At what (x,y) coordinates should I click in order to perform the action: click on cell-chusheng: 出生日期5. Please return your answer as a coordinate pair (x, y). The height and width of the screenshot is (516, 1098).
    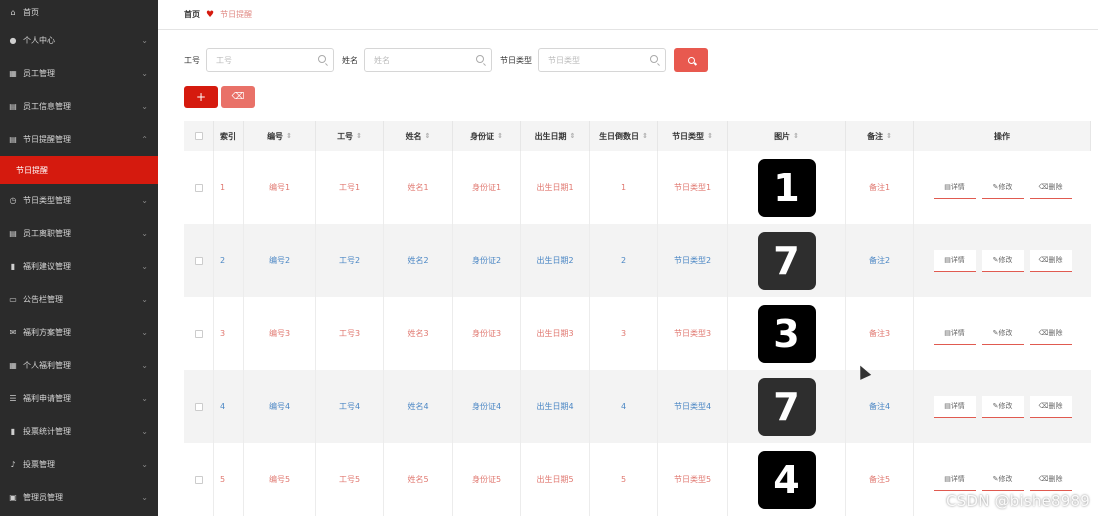
    Looking at the image, I should click on (555, 479).